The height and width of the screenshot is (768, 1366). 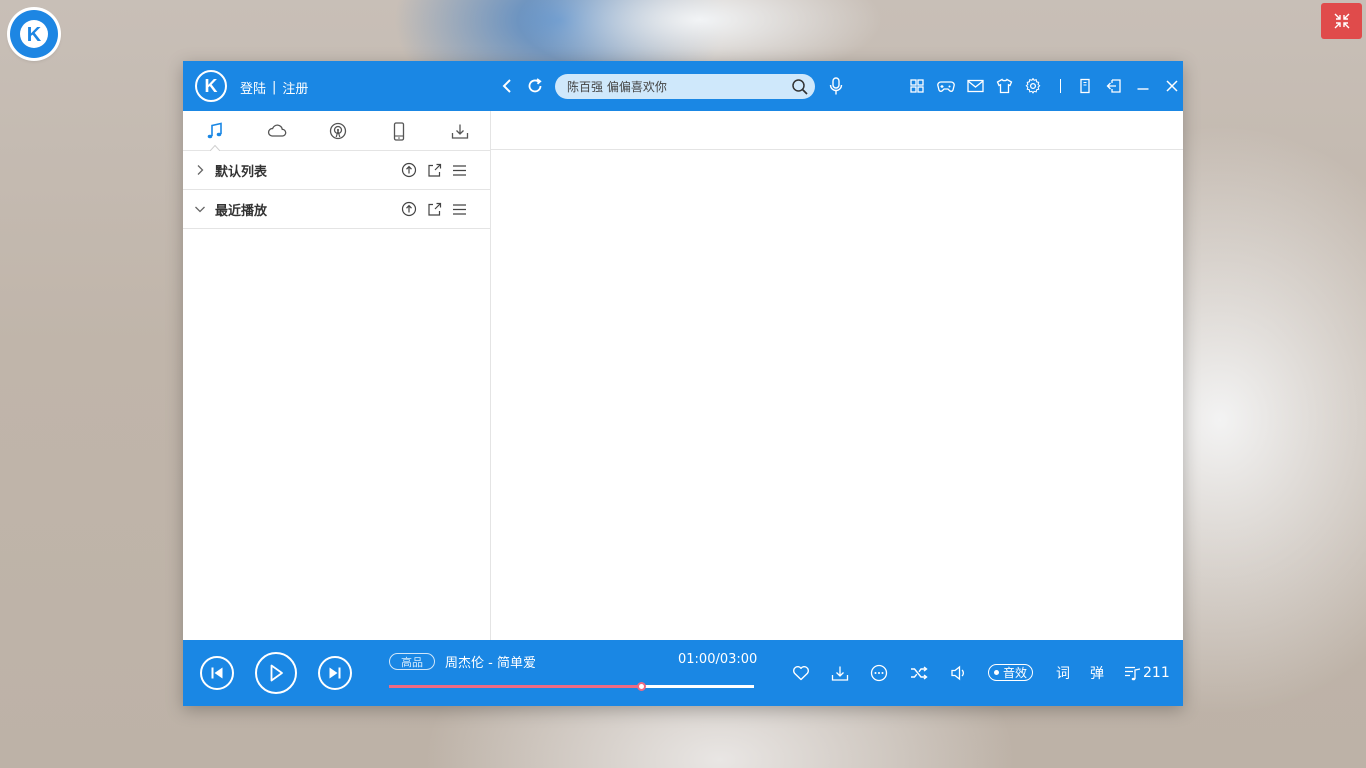 I want to click on shuffle-button, so click(x=919, y=673).